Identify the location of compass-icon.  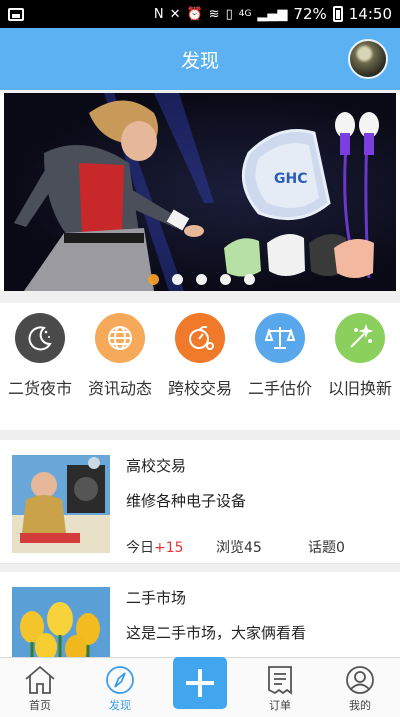
(120, 680).